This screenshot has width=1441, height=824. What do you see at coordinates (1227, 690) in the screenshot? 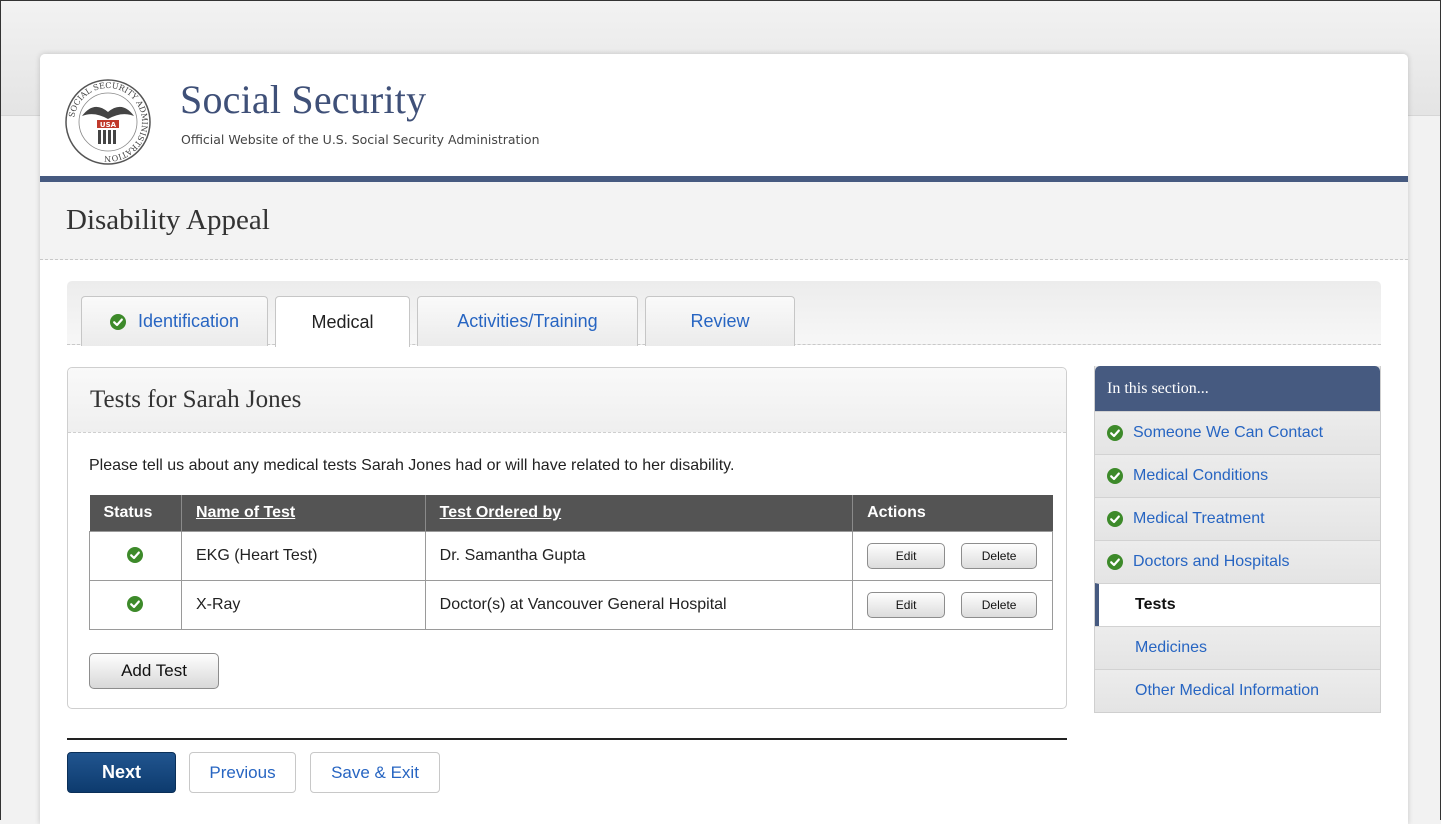
I see `sidebar-item-label: Other Medical Information` at bounding box center [1227, 690].